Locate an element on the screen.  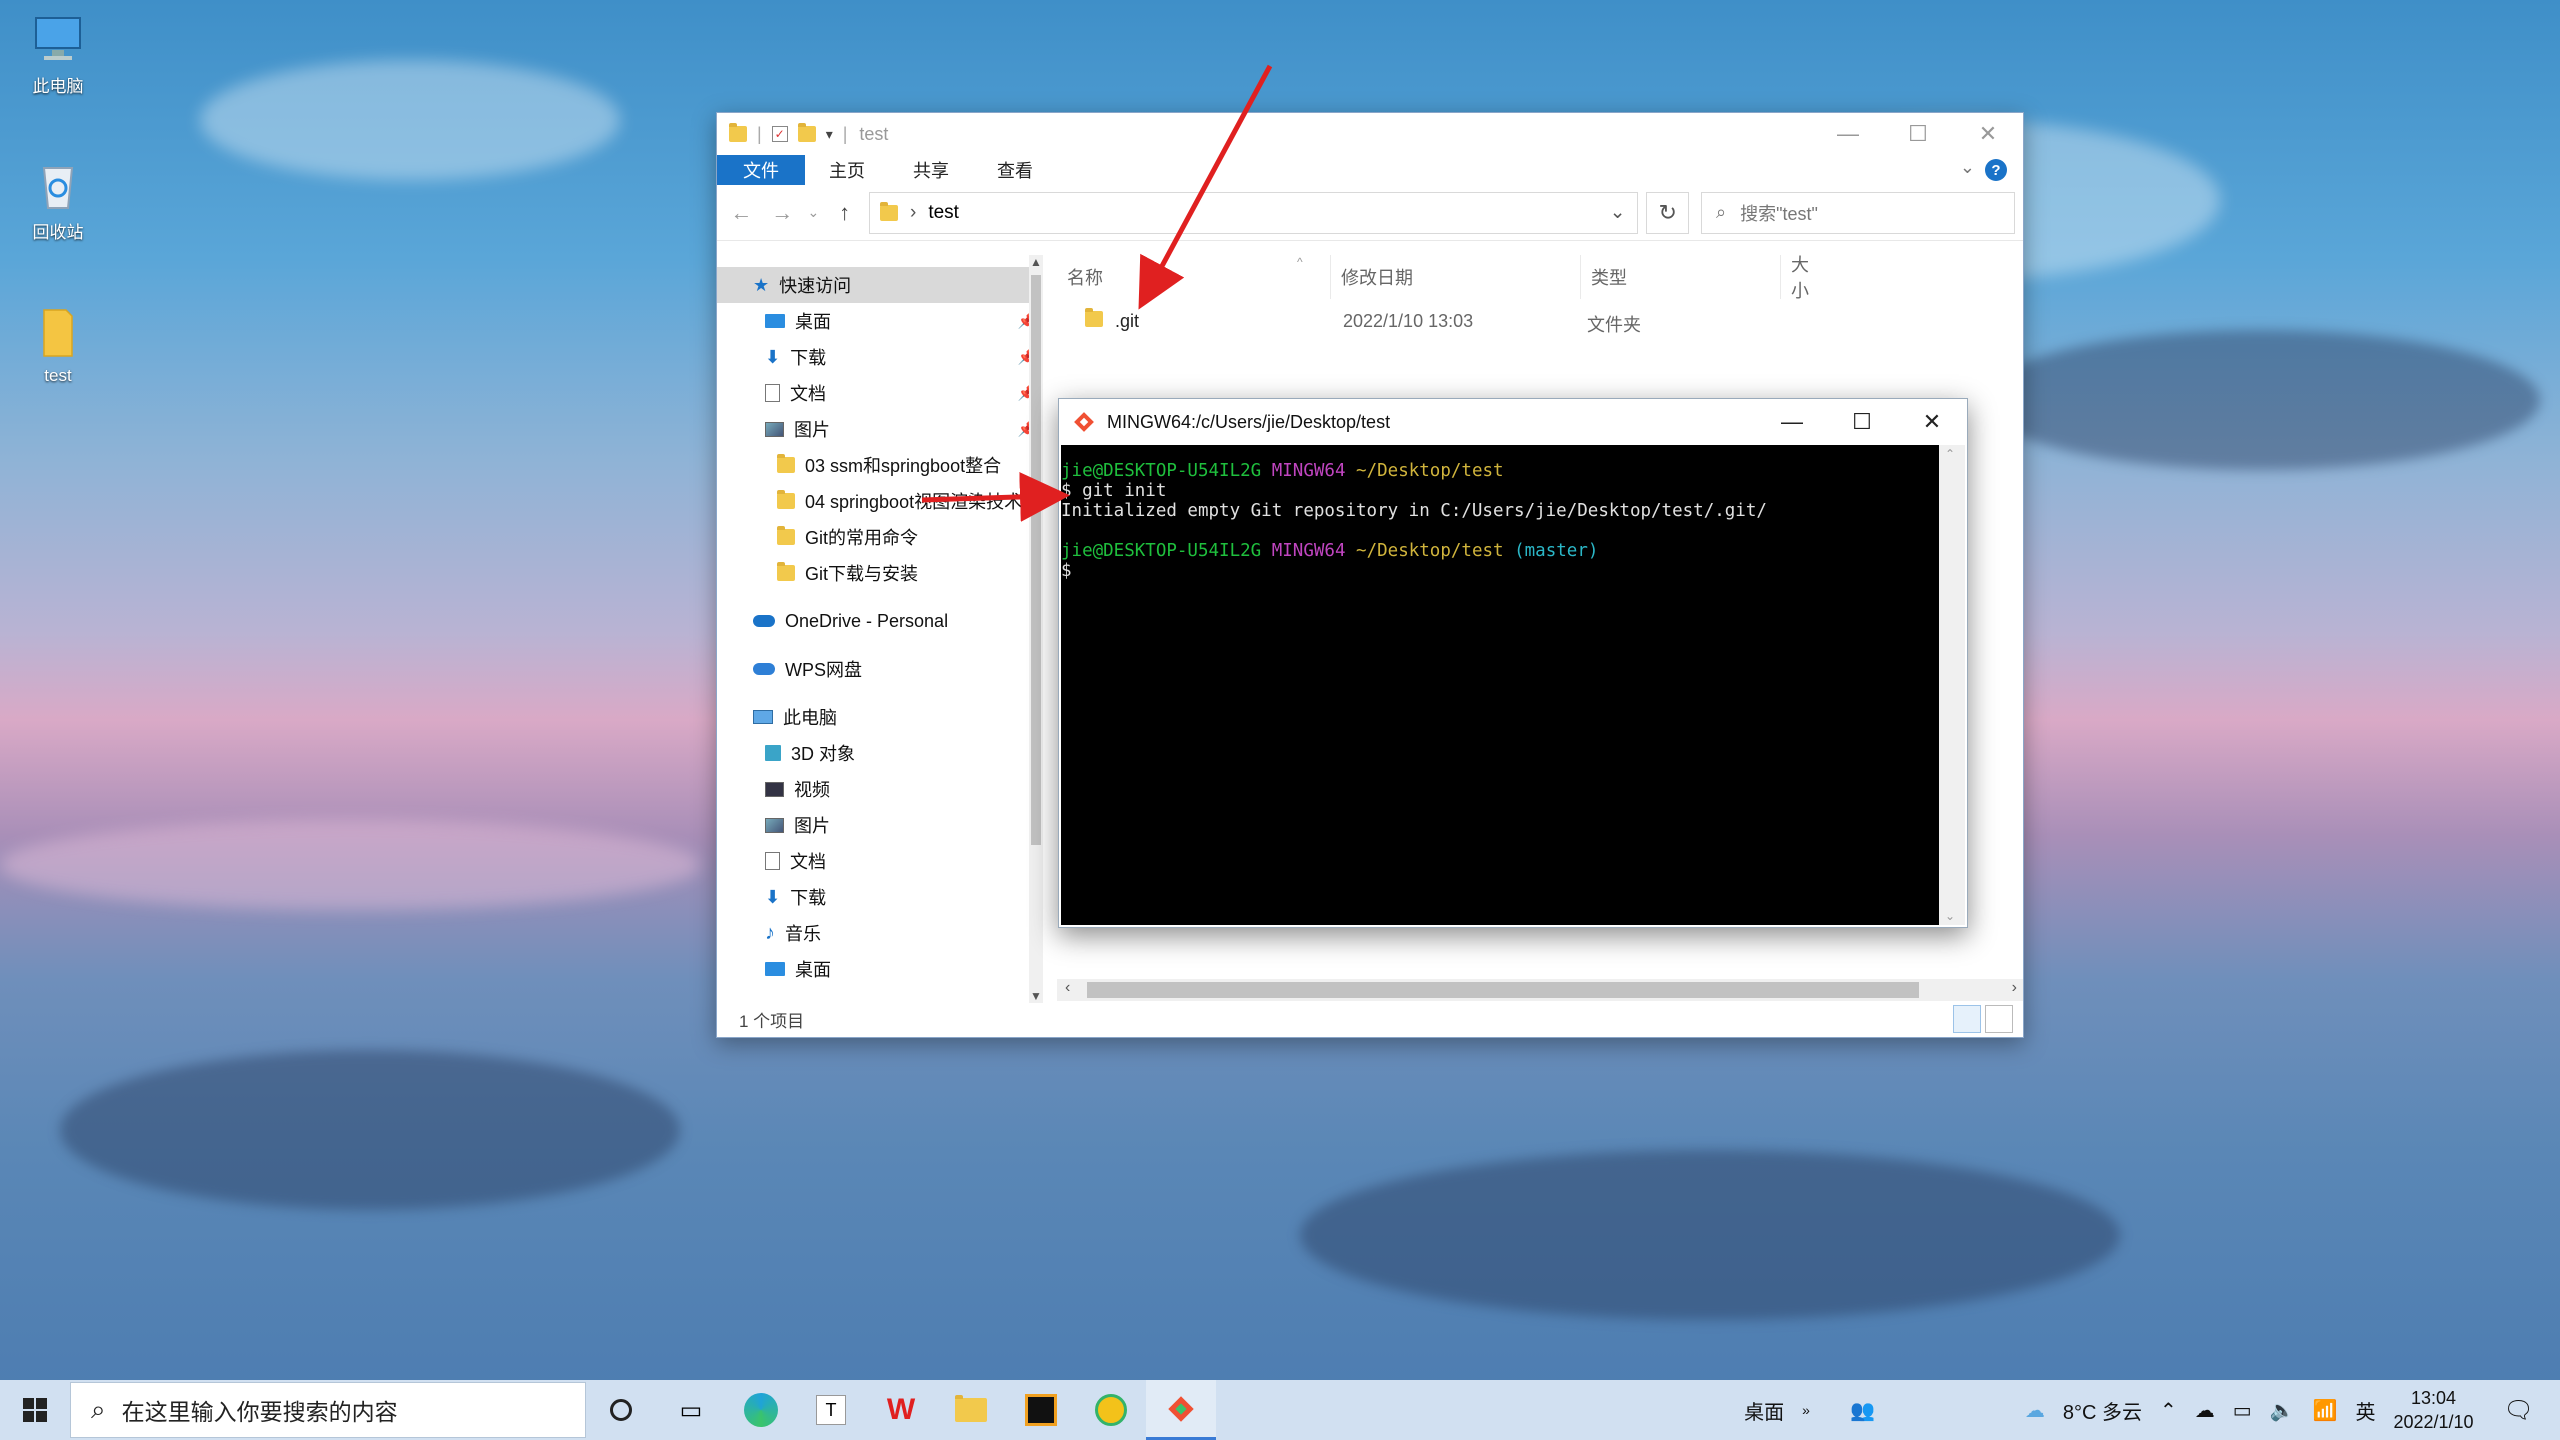
nav-quick-access: ★ 快速访问 is located at coordinates (880, 285).